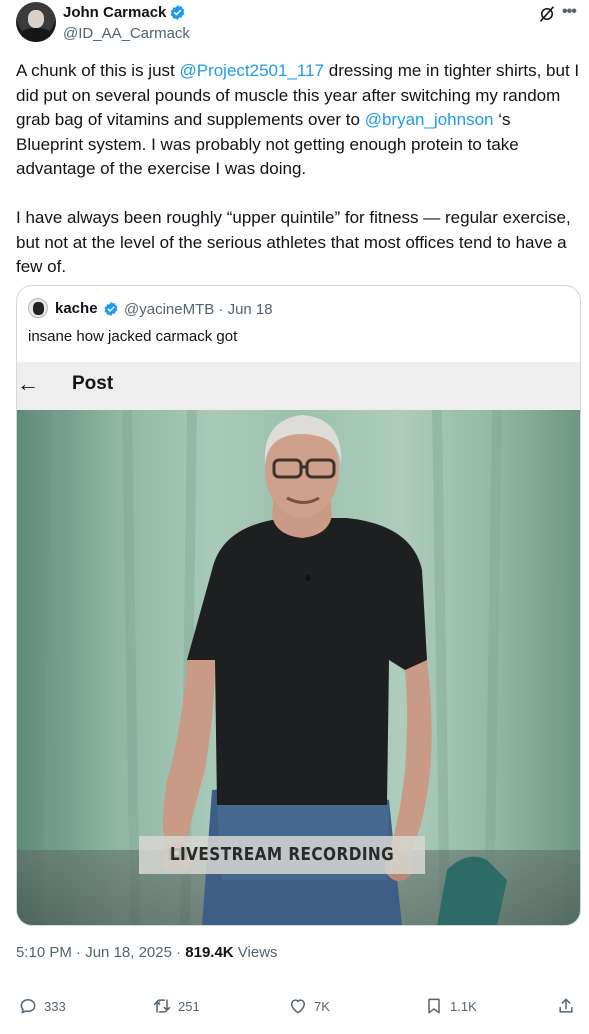  I want to click on bookmark-button: 1.1K, so click(450, 1006).